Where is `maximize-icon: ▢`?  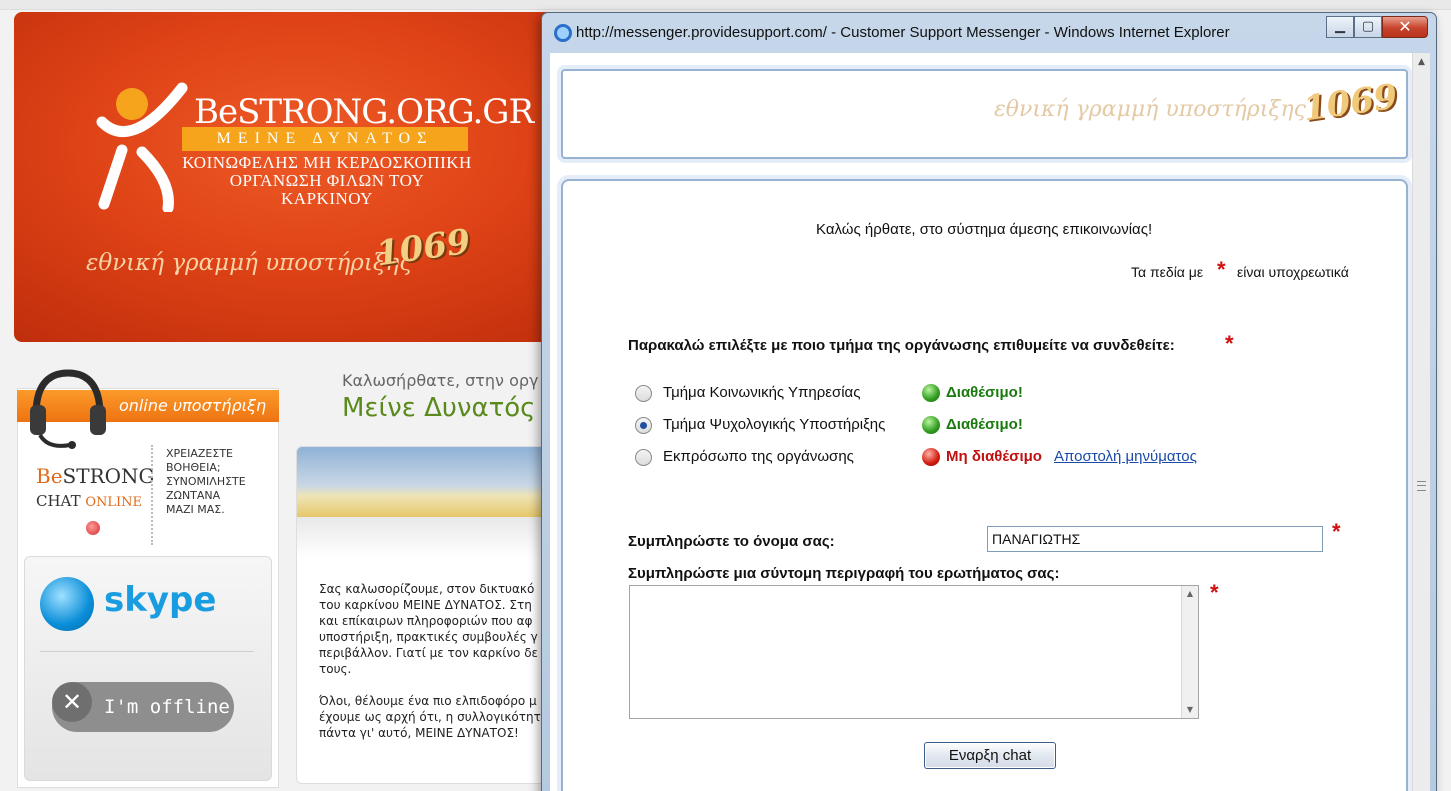
maximize-icon: ▢ is located at coordinates (1368, 26).